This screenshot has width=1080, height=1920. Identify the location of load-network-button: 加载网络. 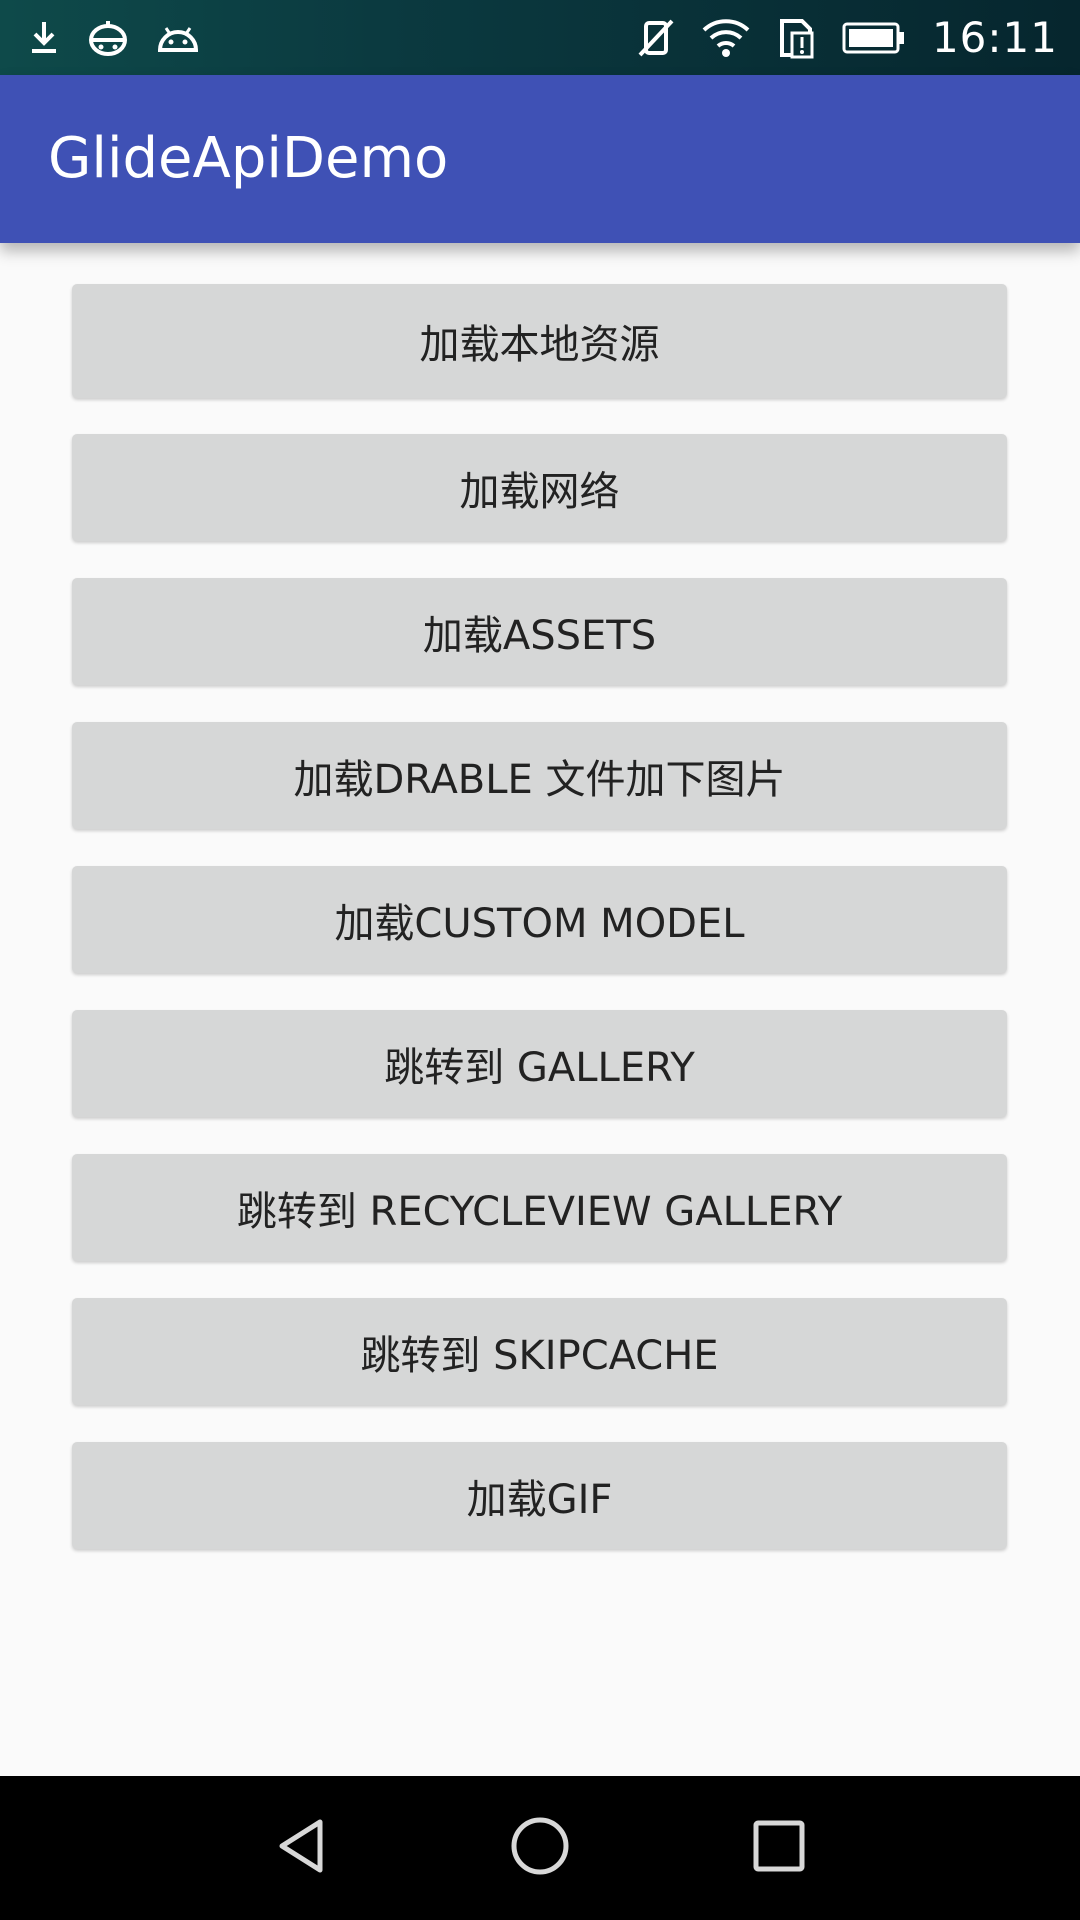
(539, 487).